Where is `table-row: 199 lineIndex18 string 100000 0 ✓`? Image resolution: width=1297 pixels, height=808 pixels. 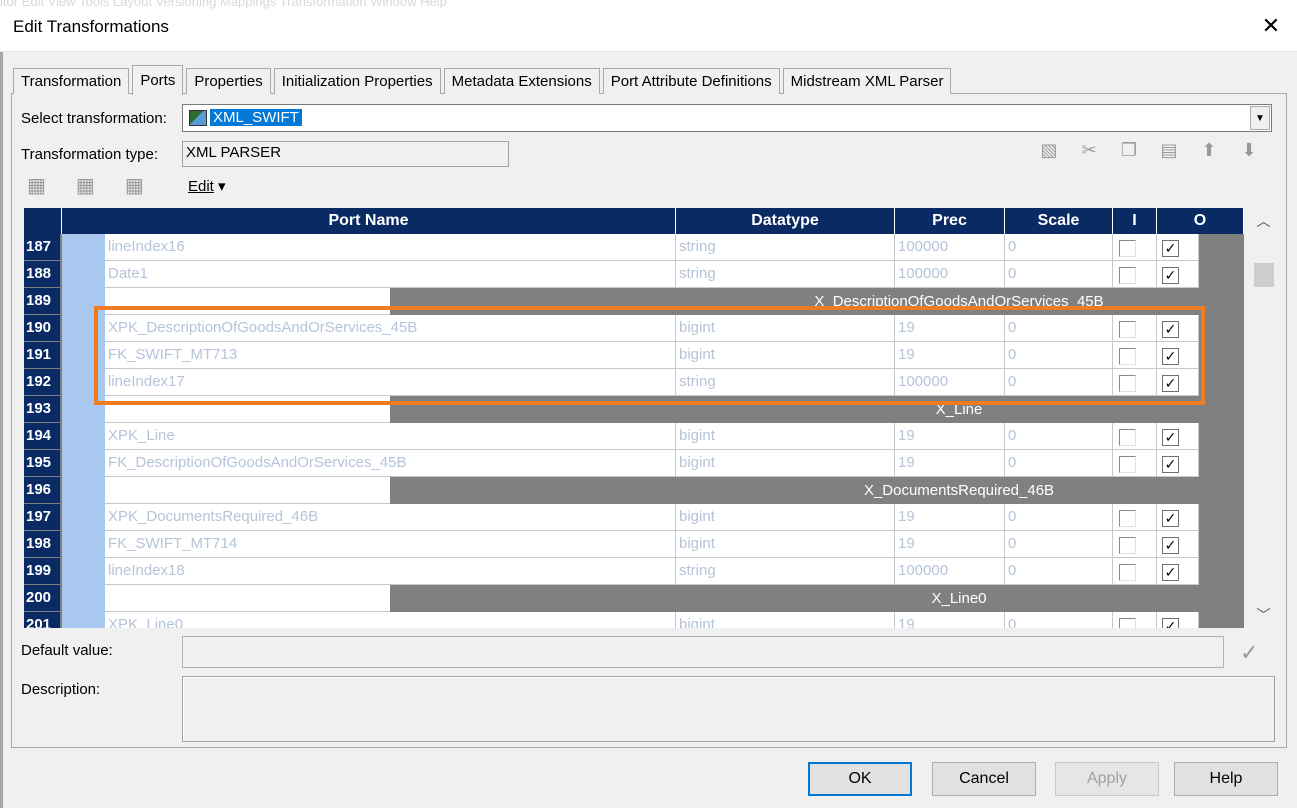 table-row: 199 lineIndex18 string 100000 0 ✓ is located at coordinates (634, 571).